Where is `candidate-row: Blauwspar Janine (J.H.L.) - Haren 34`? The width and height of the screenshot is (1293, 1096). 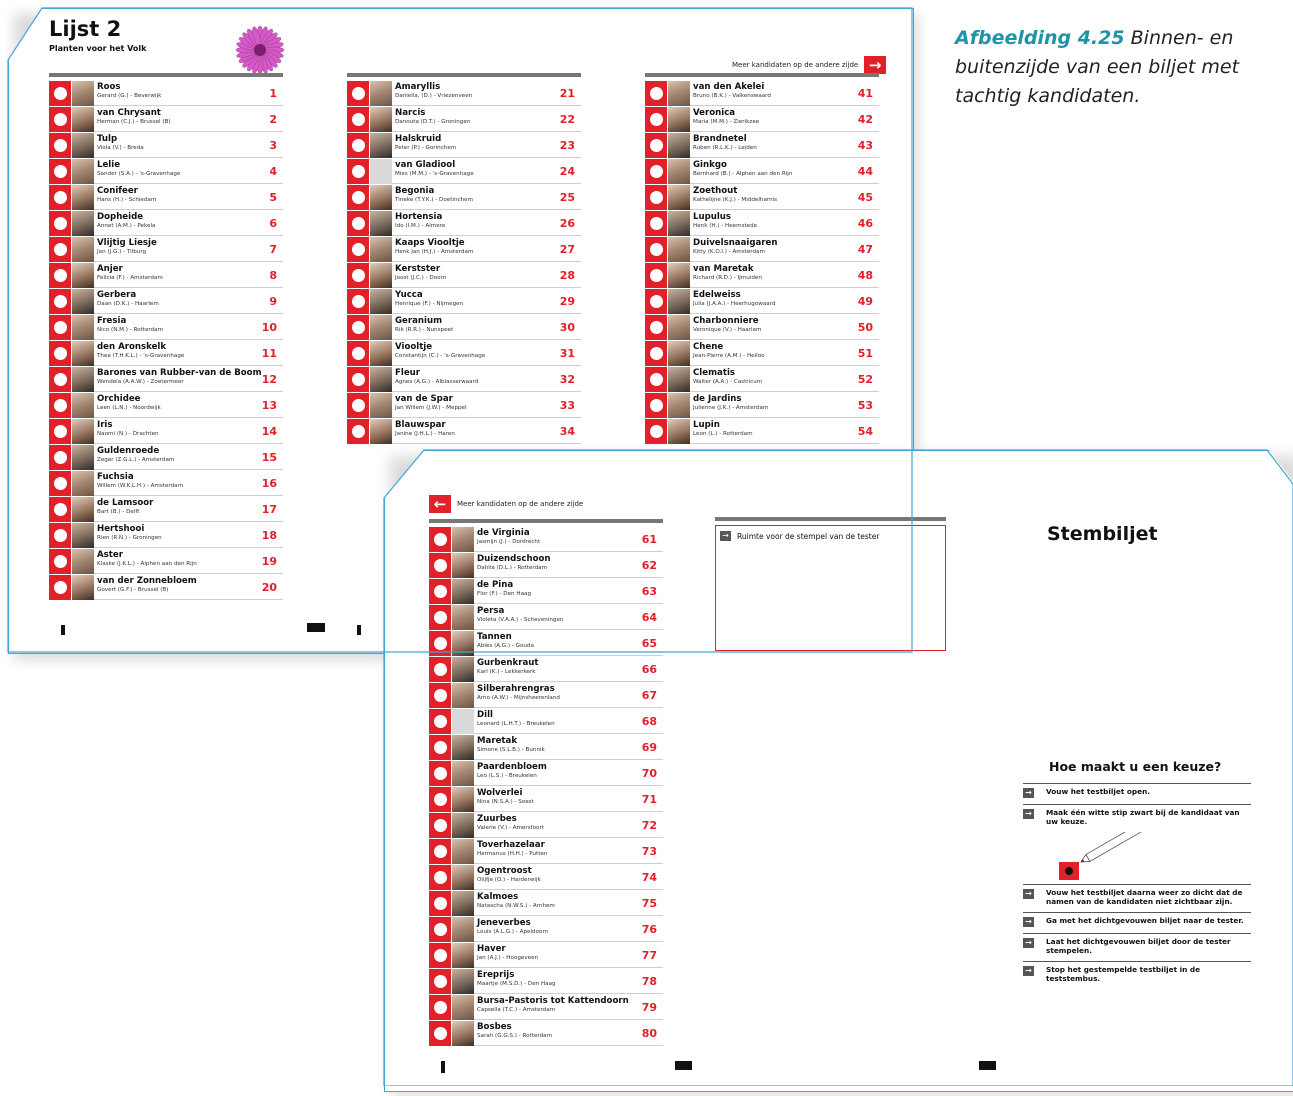 candidate-row: Blauwspar Janine (J.H.L.) - Haren 34 is located at coordinates (464, 431).